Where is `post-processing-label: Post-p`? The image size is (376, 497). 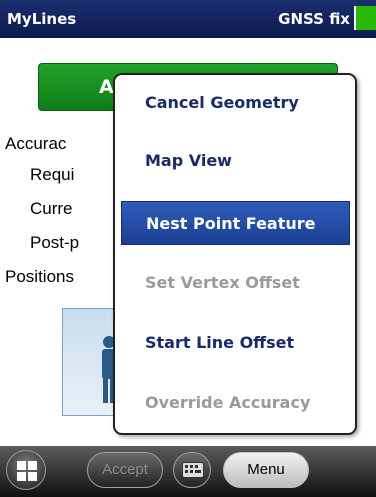
post-processing-label: Post-p is located at coordinates (55, 242).